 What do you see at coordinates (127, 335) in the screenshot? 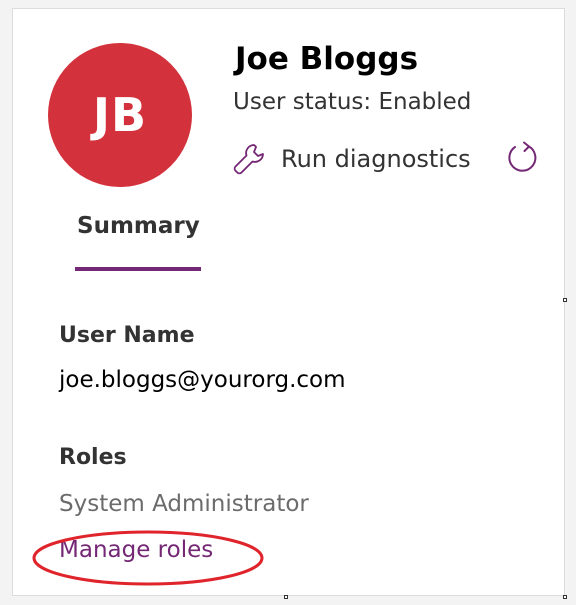
I see `user-name-label: User Name` at bounding box center [127, 335].